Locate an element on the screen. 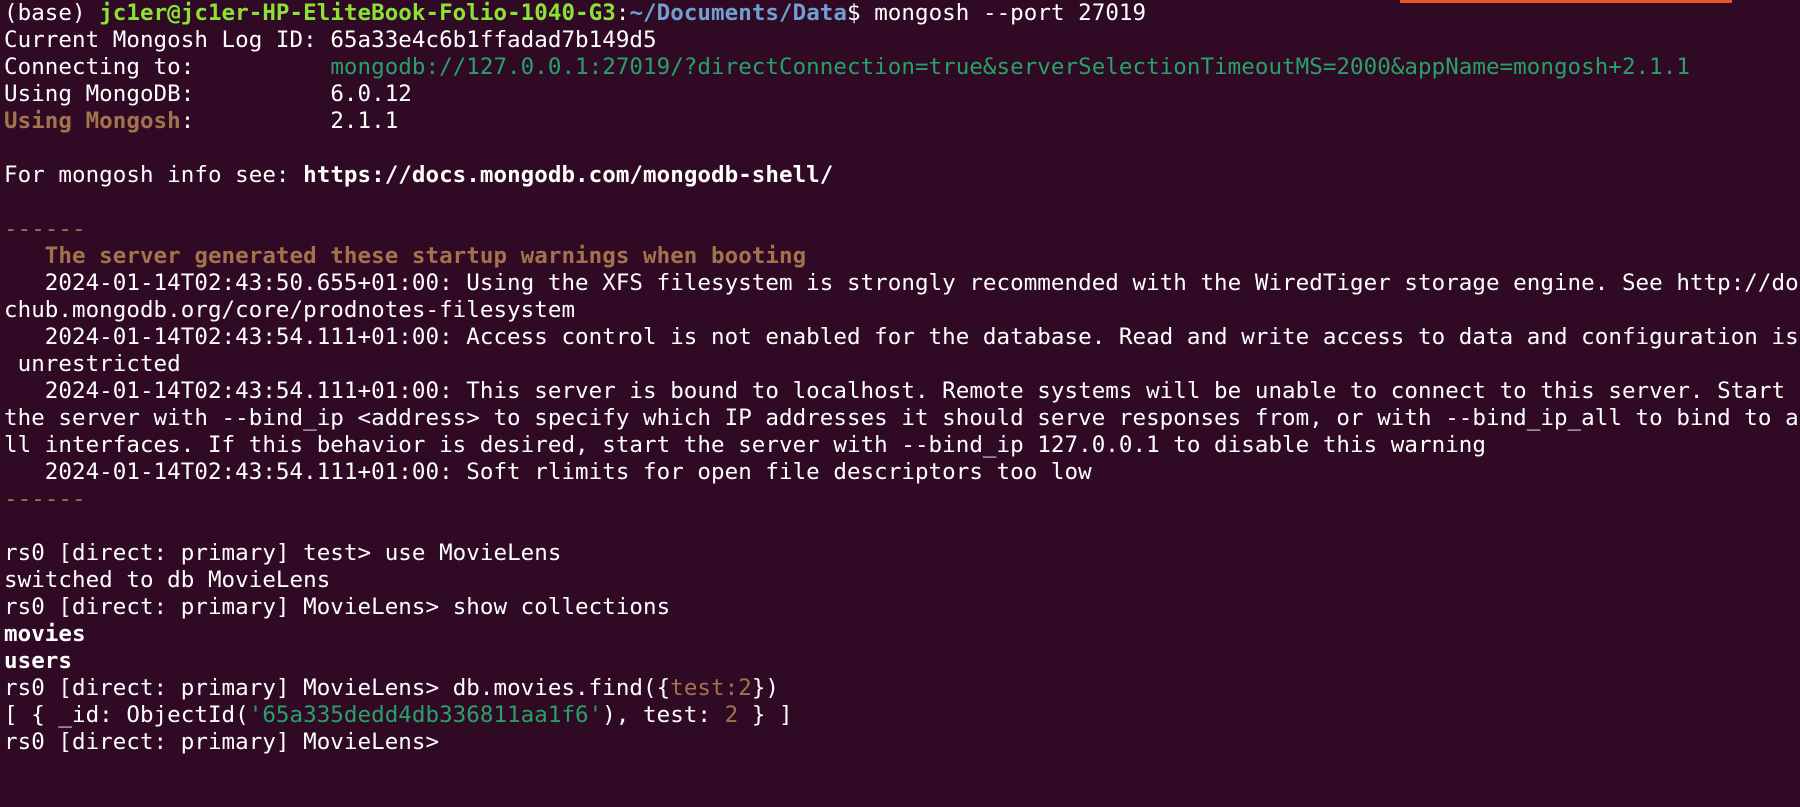  result-mid: ), test: is located at coordinates (663, 715).